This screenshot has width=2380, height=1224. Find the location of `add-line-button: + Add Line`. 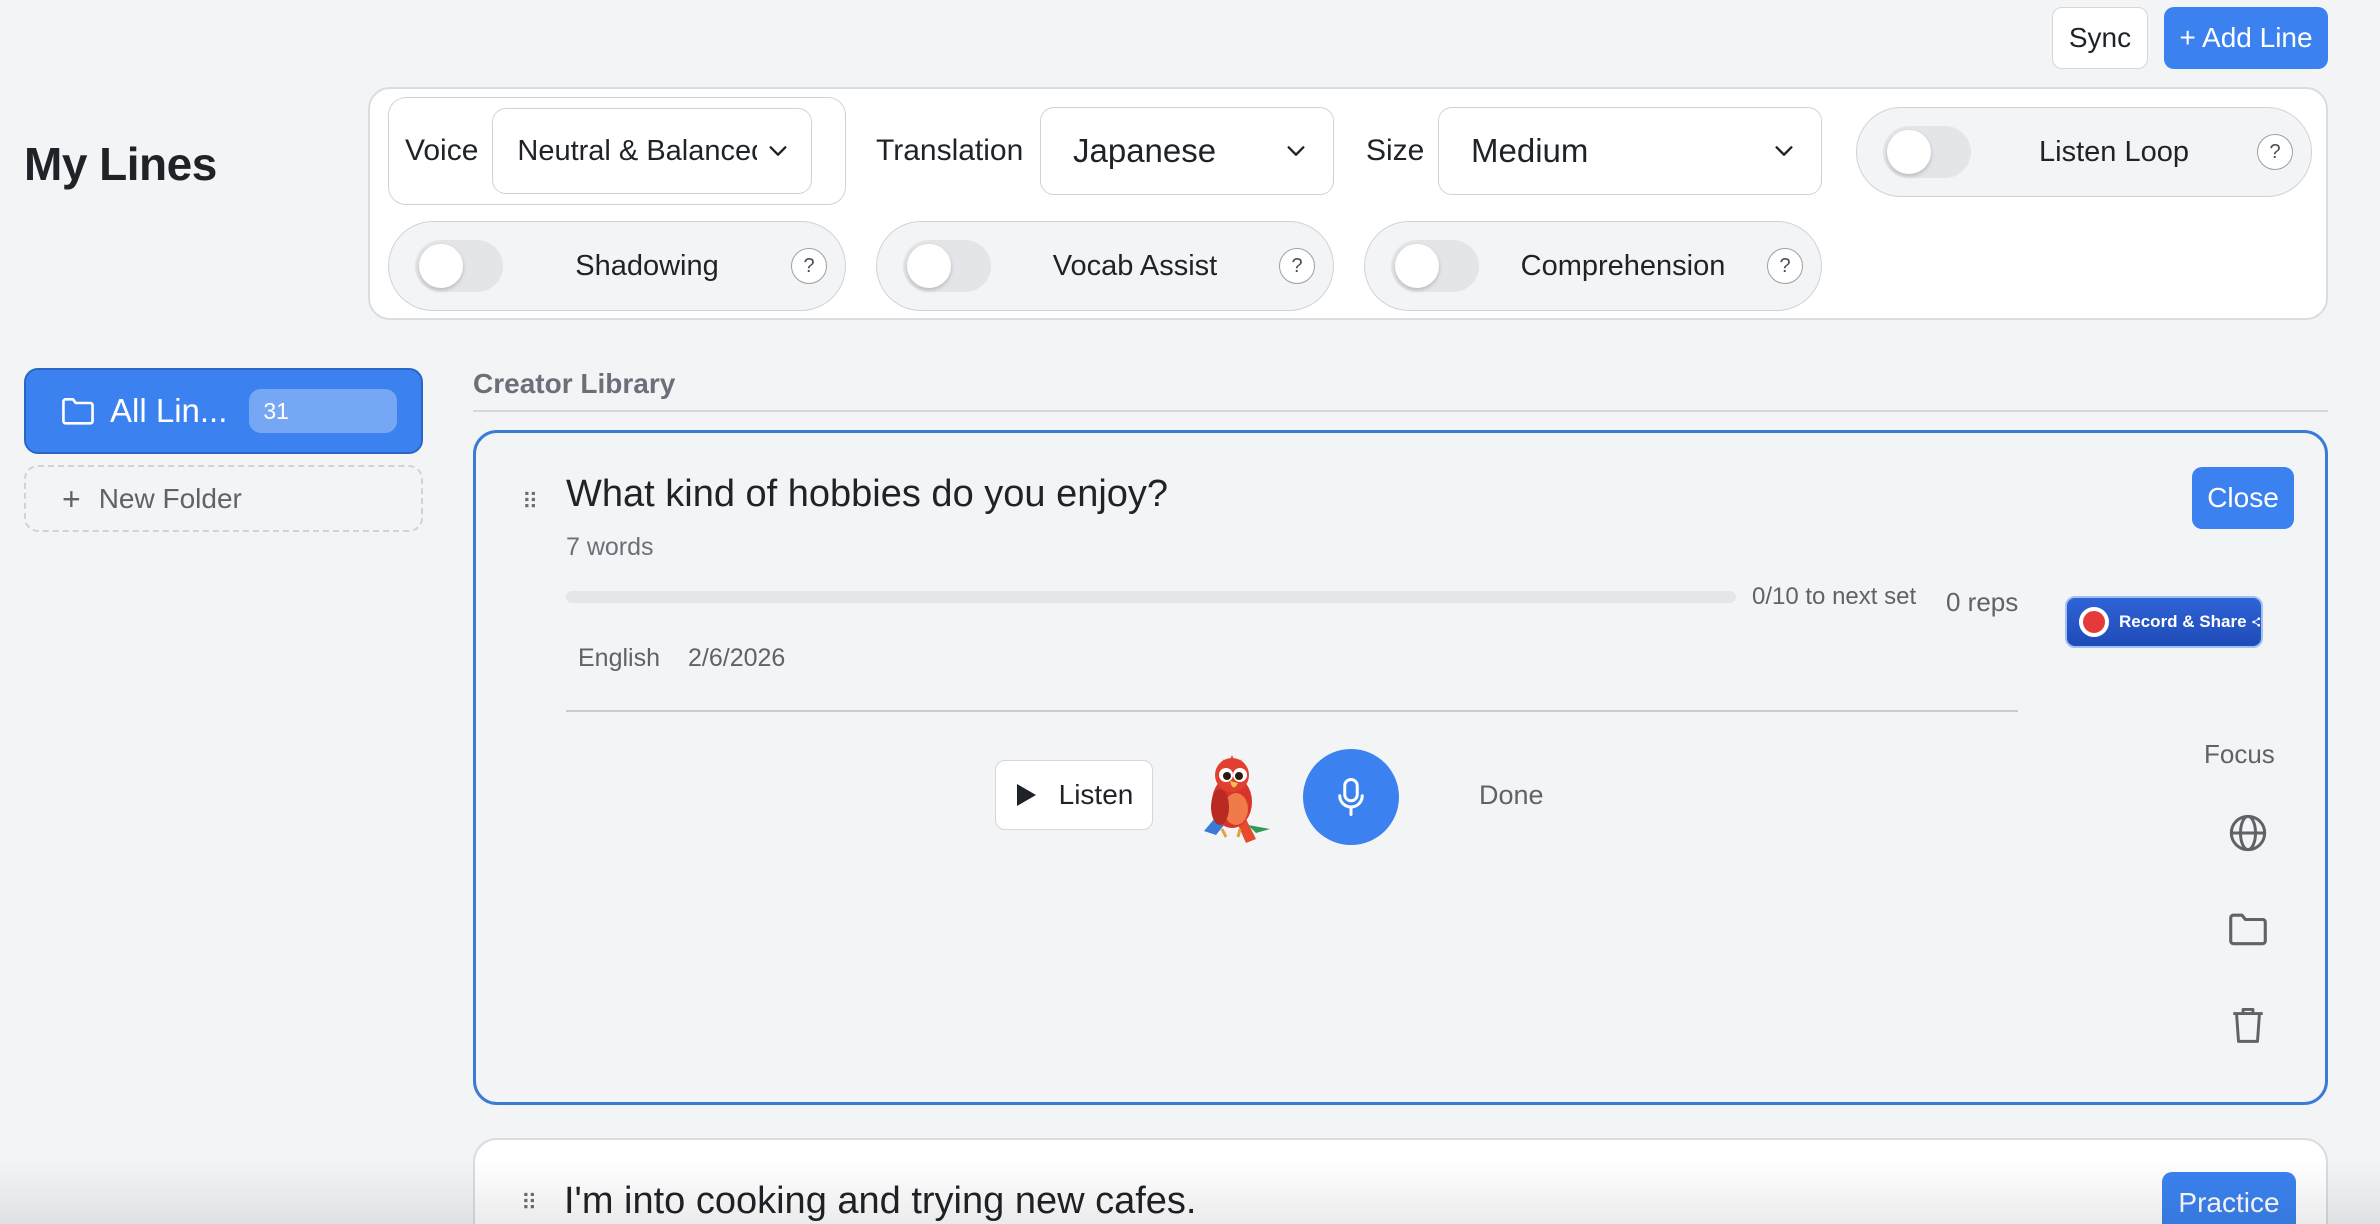

add-line-button: + Add Line is located at coordinates (2246, 38).